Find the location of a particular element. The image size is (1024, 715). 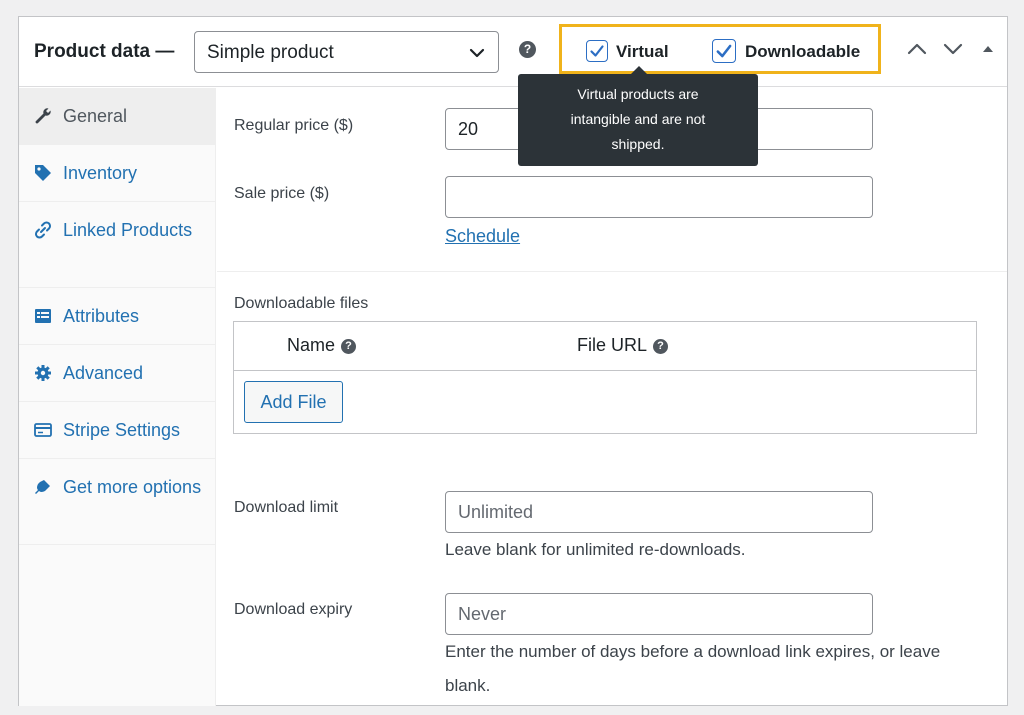

product-type-value: Simple product is located at coordinates (270, 52).